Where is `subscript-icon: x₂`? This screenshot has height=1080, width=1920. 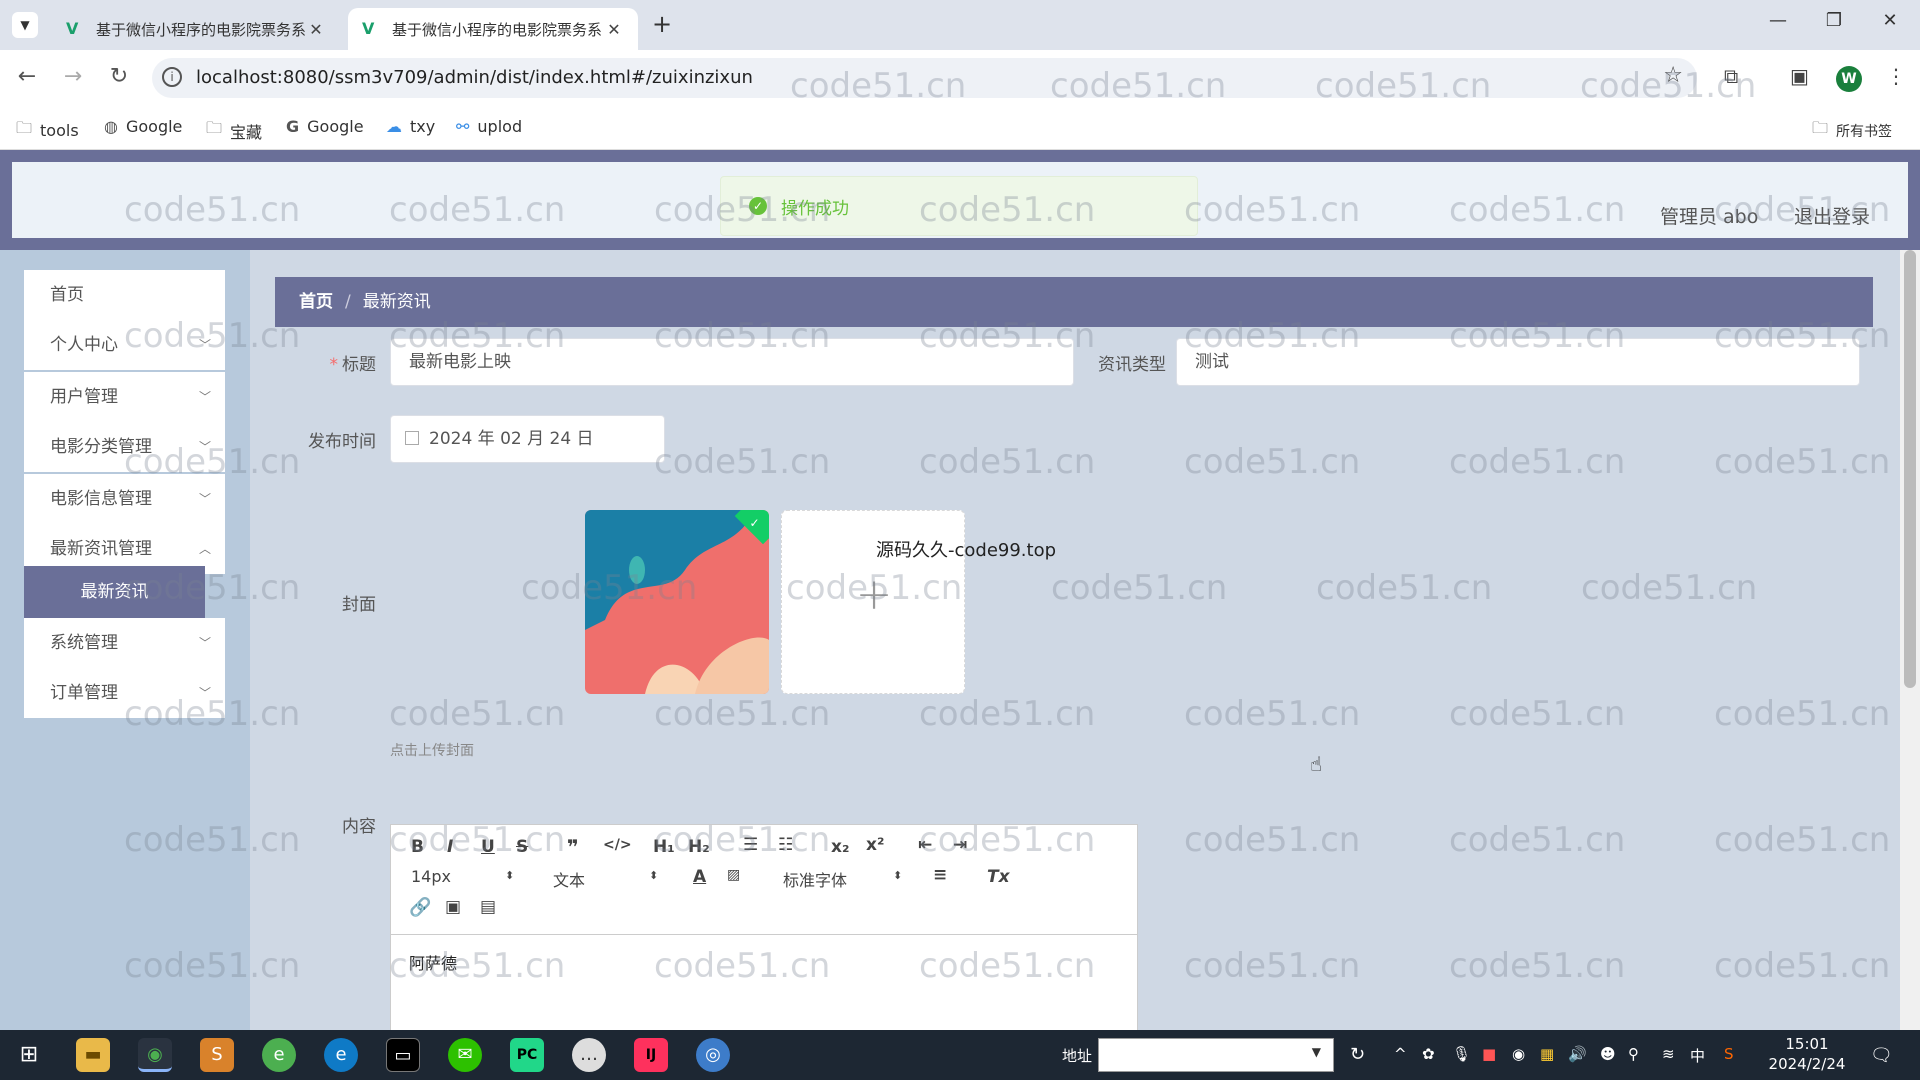
subscript-icon: x₂ is located at coordinates (840, 847).